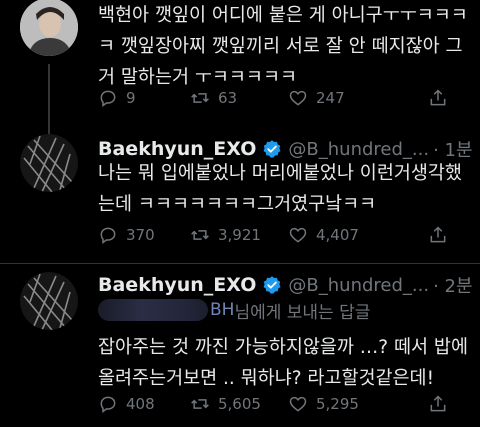  I want to click on retweet-button: 3,921, so click(225, 235).